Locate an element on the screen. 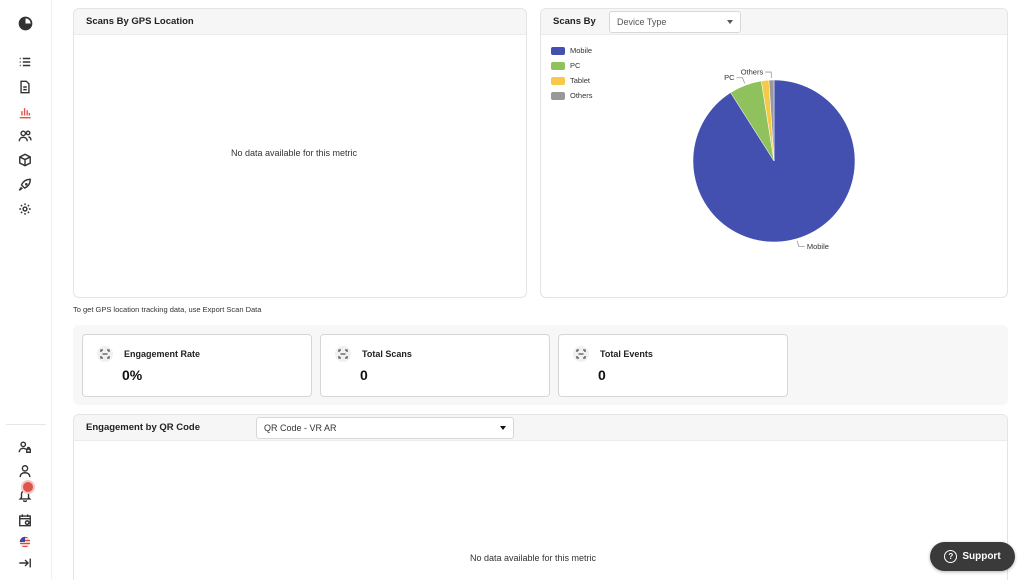 This screenshot has height=580, width=1024. qr-code-select: QR Code - VR AR is located at coordinates (385, 428).